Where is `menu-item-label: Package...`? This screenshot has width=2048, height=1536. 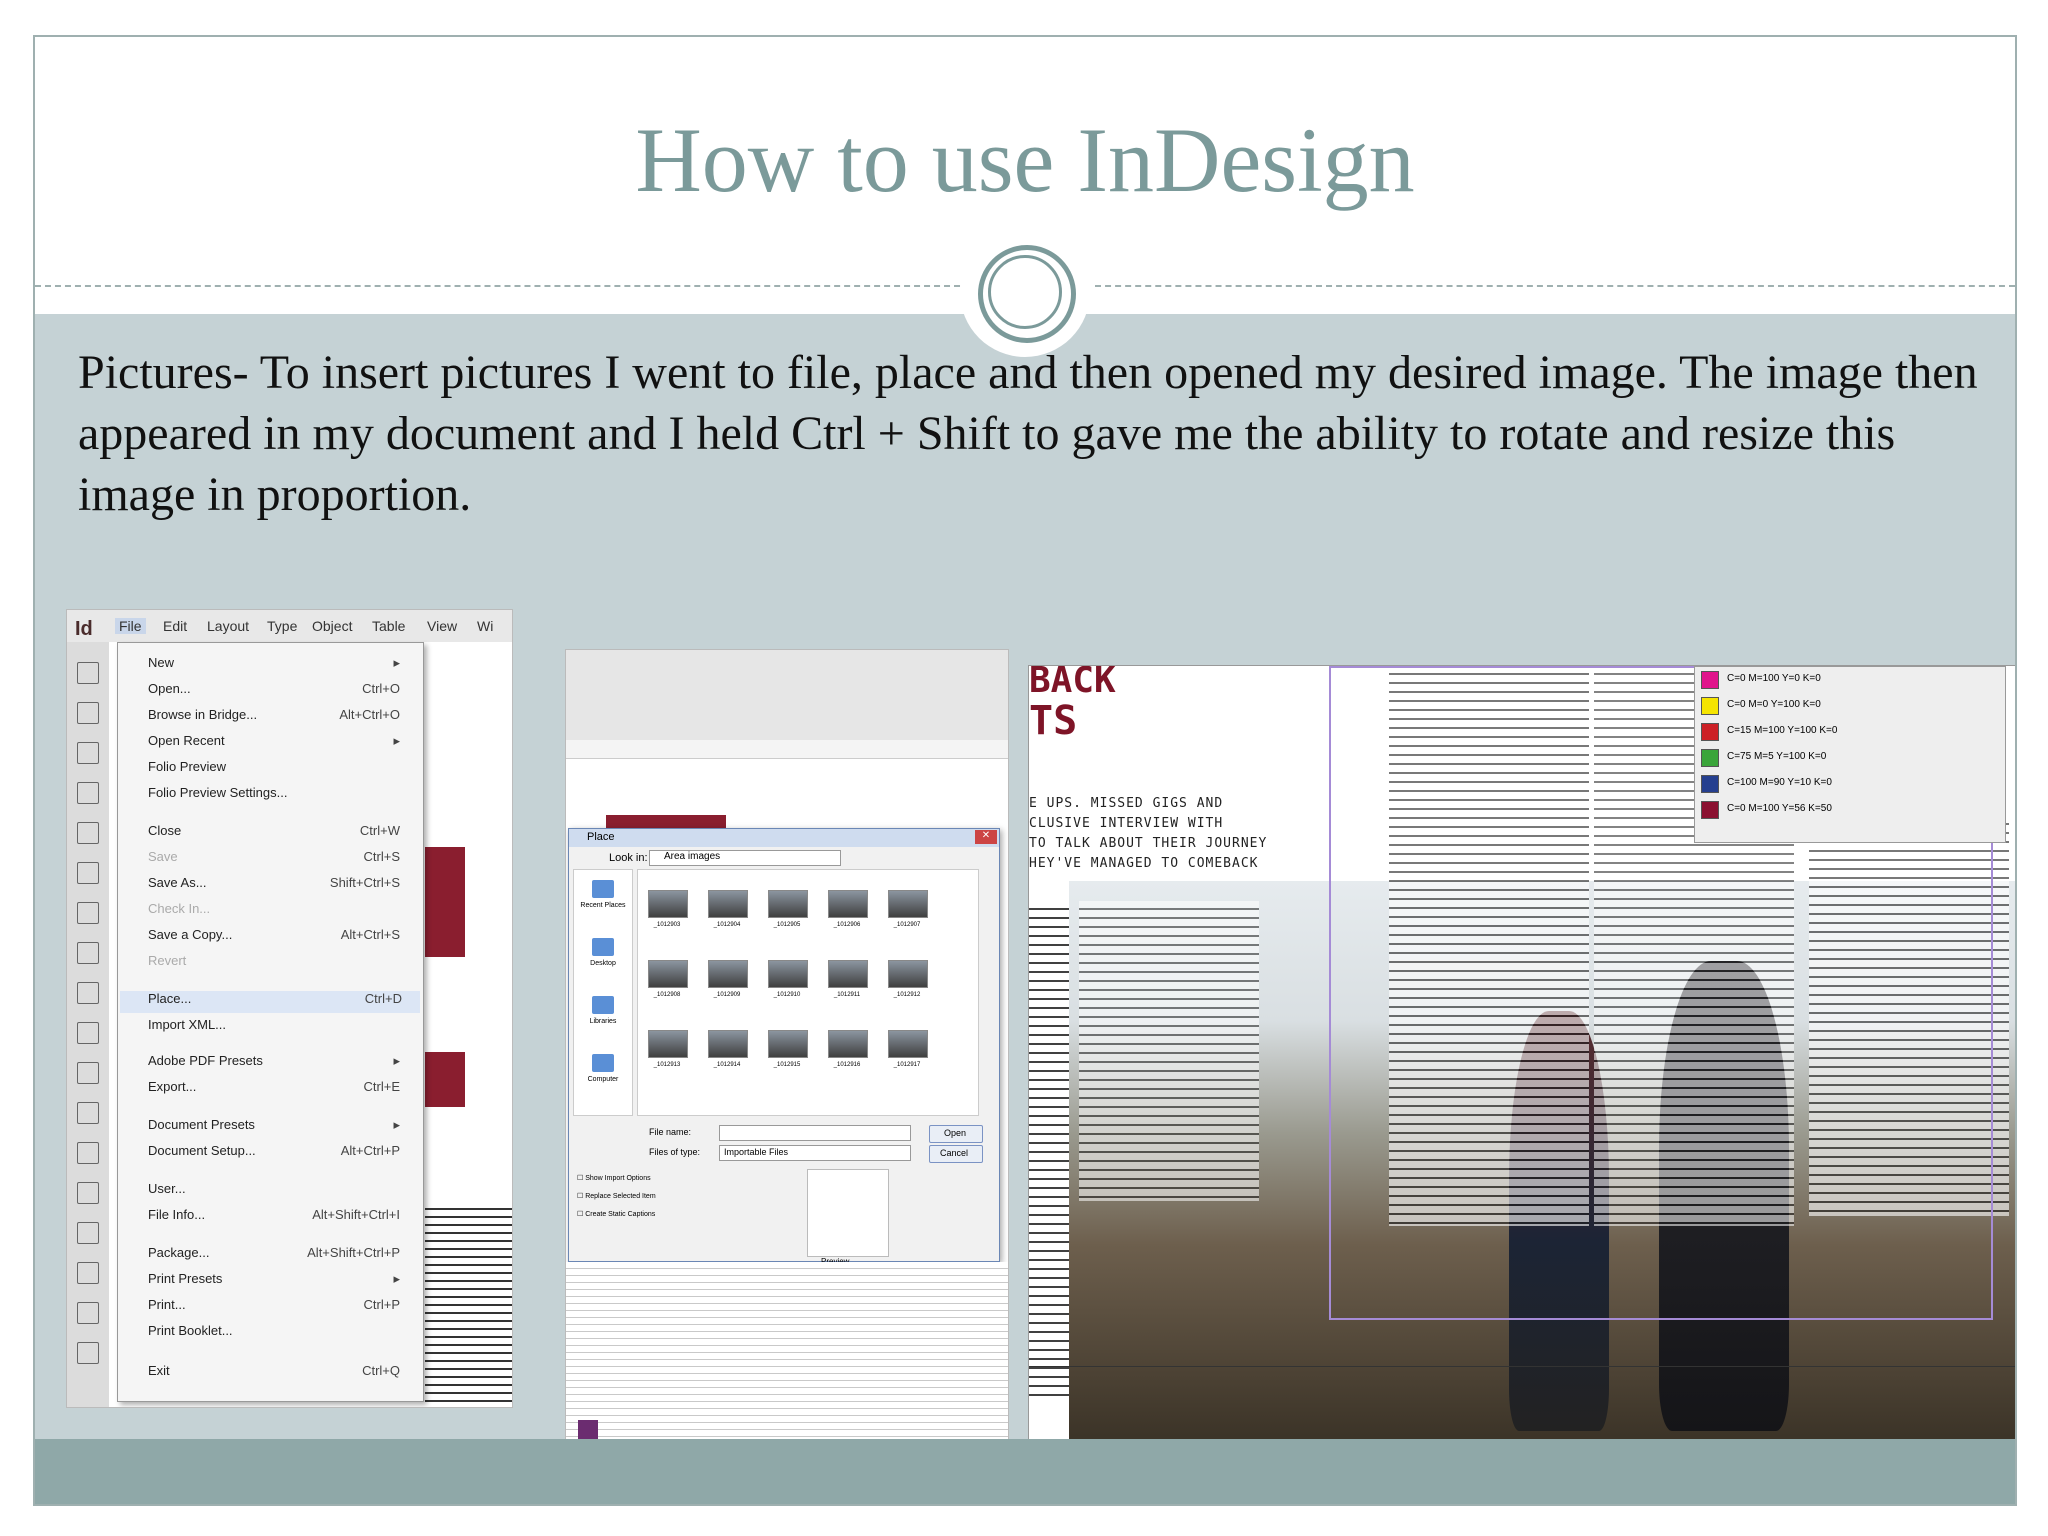
menu-item-label: Package... is located at coordinates (179, 1252).